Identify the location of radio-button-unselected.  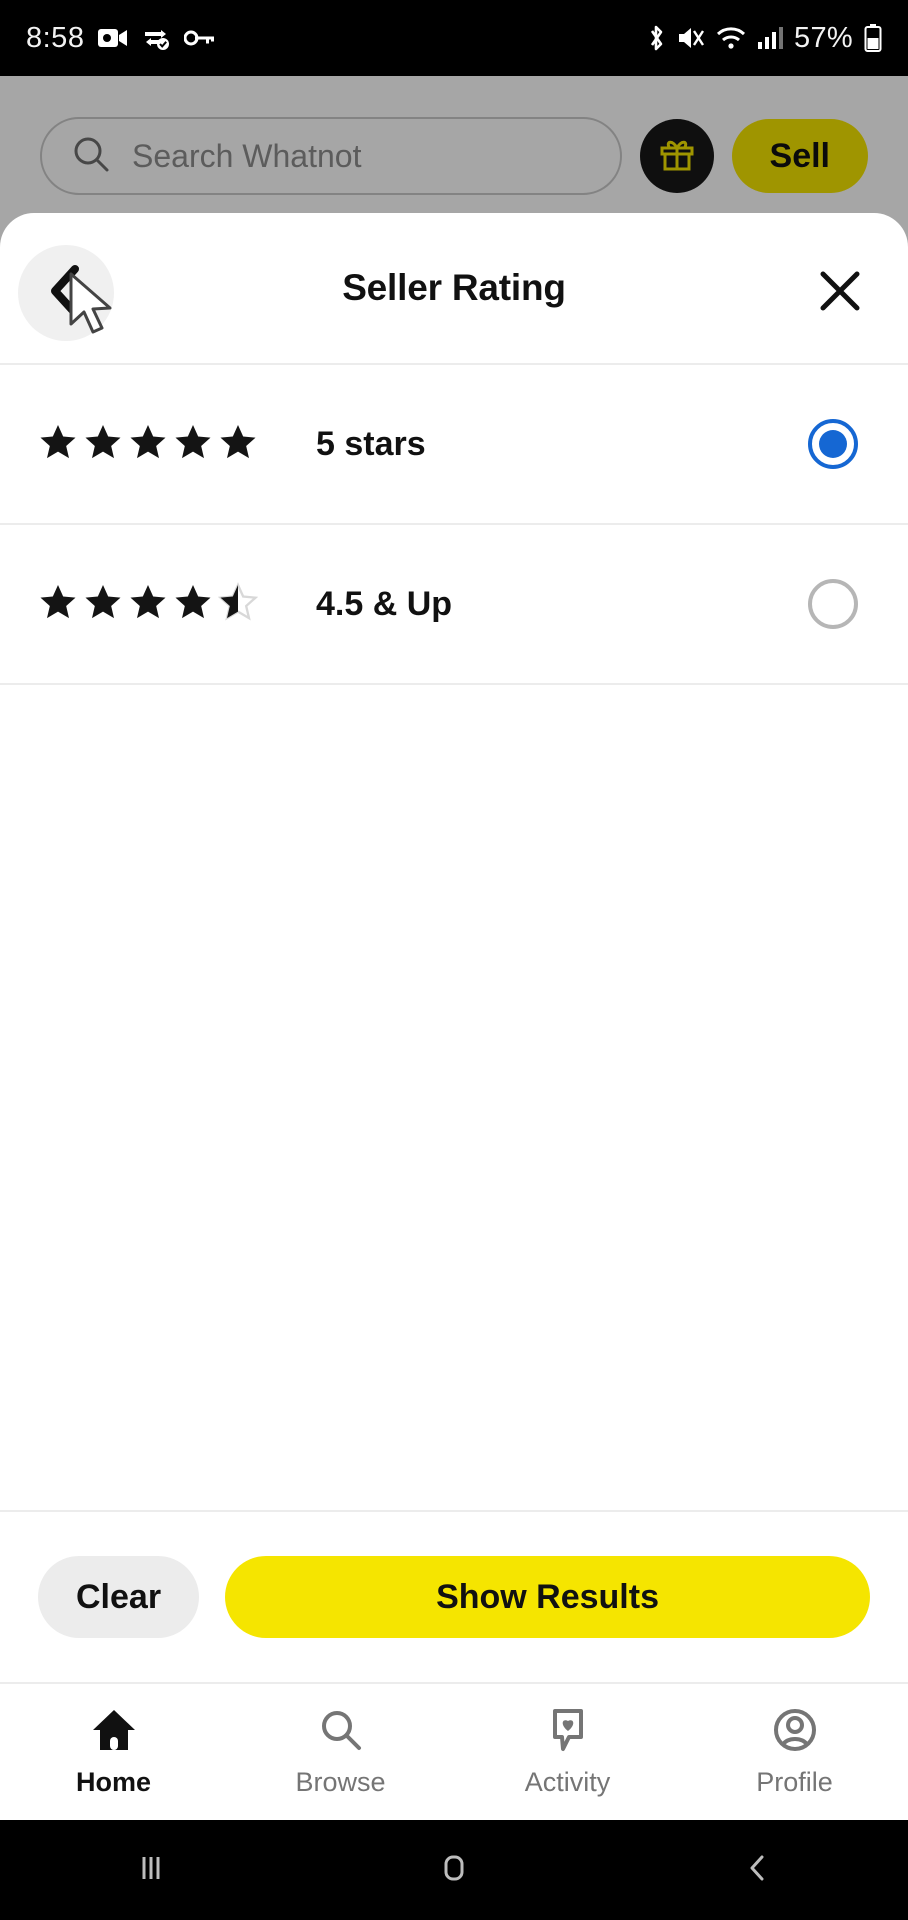
(833, 604).